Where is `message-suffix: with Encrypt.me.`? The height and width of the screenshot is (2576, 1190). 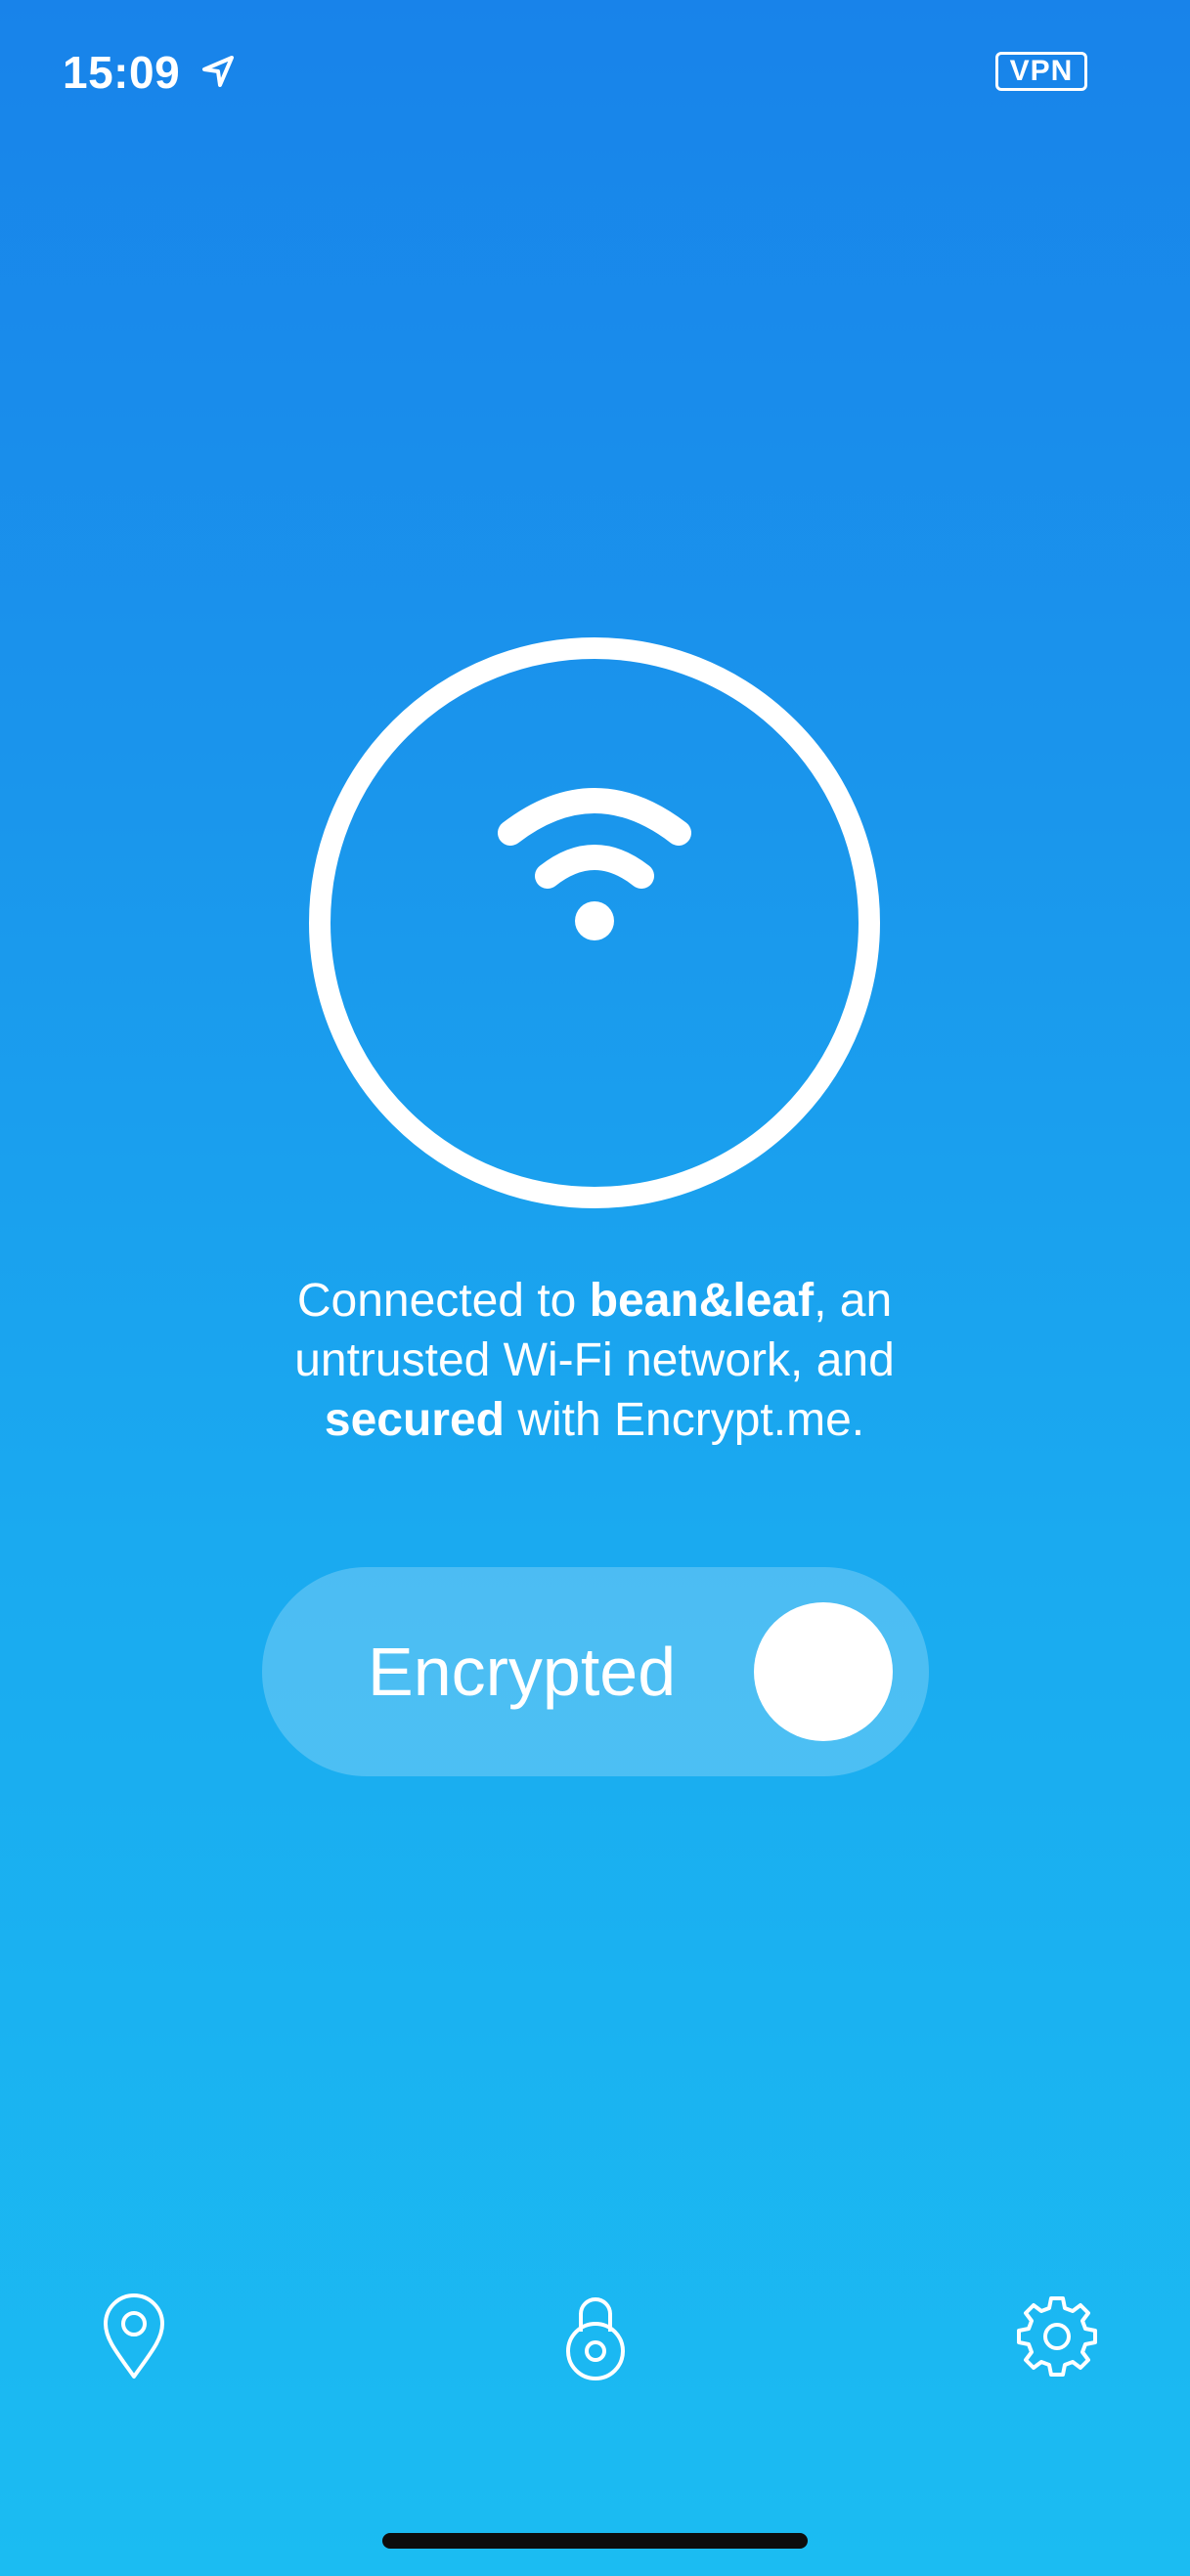
message-suffix: with Encrypt.me. is located at coordinates (685, 1420).